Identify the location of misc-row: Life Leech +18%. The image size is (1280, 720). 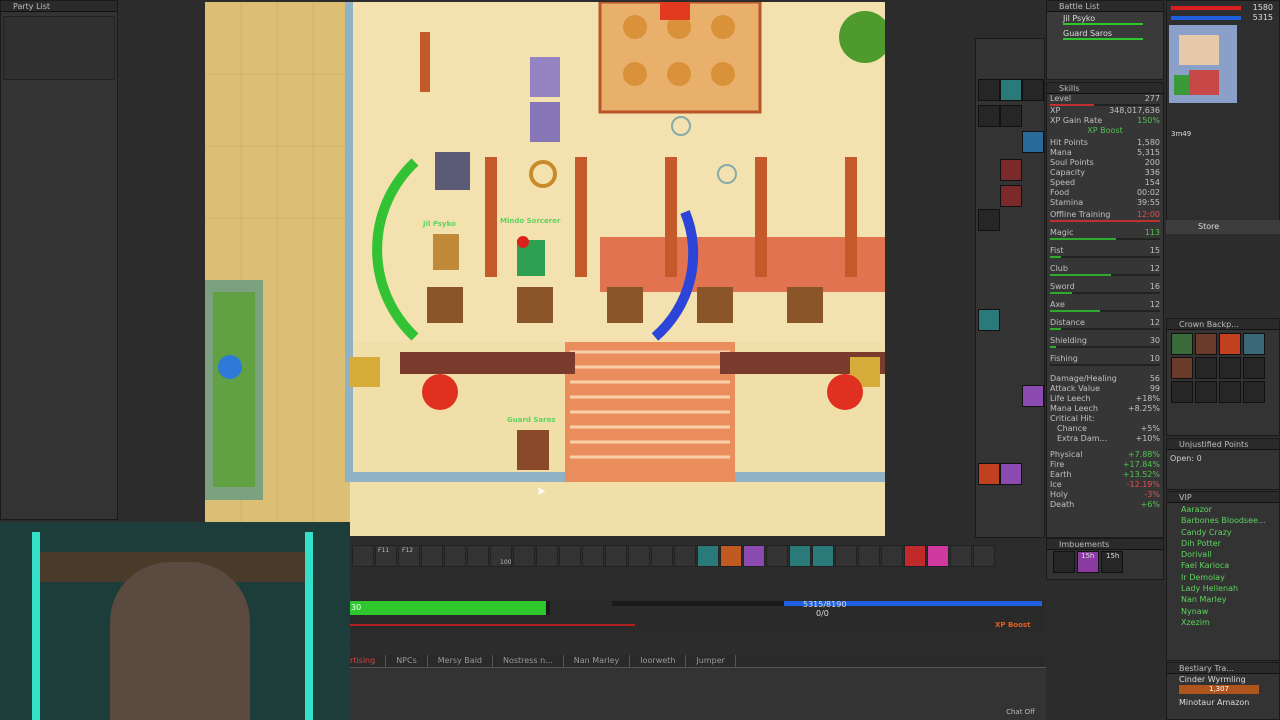
(1105, 399).